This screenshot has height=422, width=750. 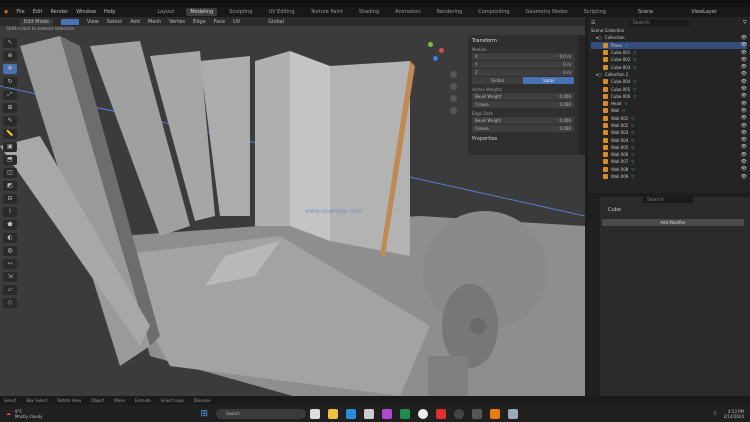 What do you see at coordinates (645, 12) in the screenshot?
I see `scene-selector: Scene` at bounding box center [645, 12].